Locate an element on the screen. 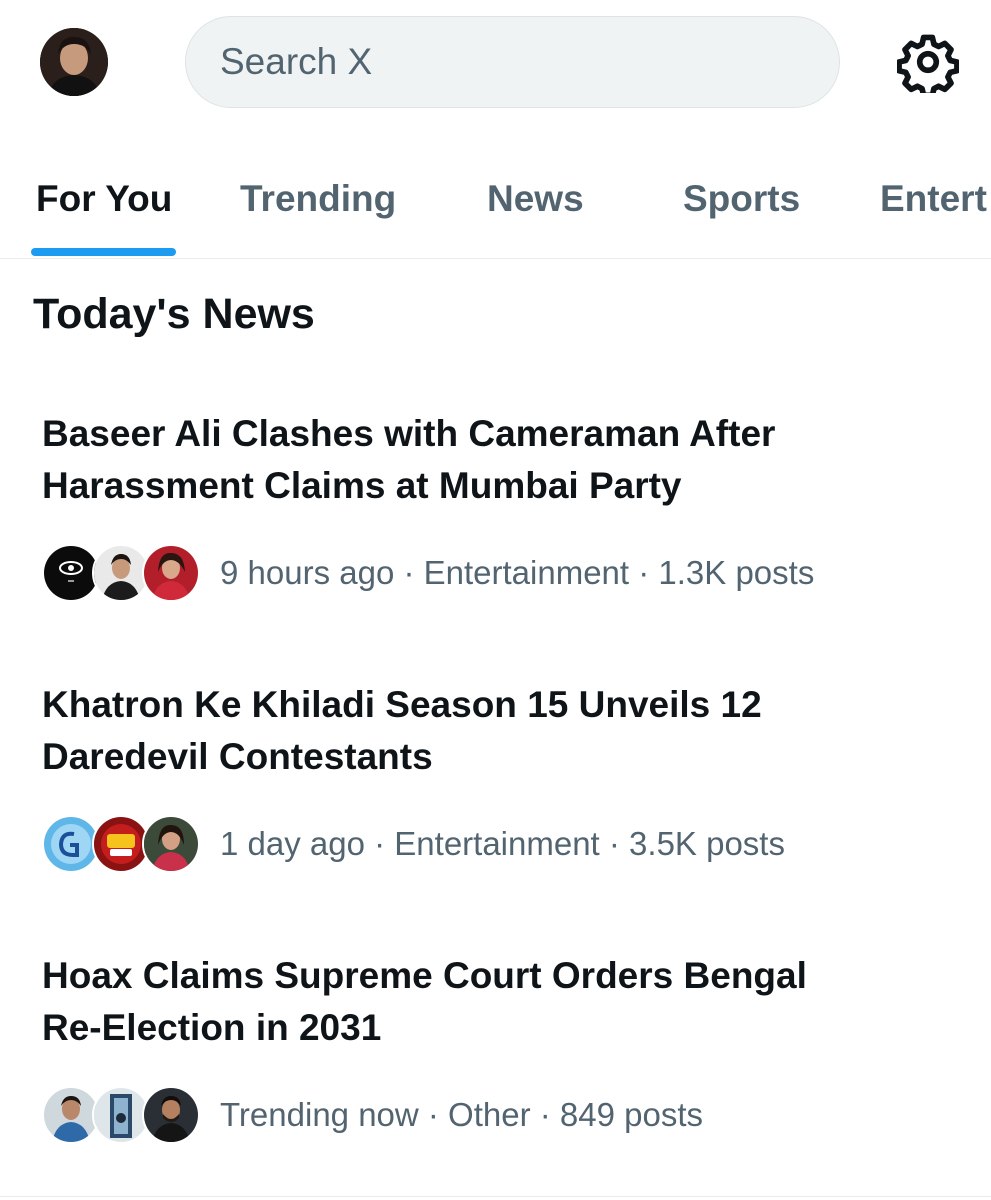 The height and width of the screenshot is (1200, 991). active-tab-indicator is located at coordinates (103, 252).